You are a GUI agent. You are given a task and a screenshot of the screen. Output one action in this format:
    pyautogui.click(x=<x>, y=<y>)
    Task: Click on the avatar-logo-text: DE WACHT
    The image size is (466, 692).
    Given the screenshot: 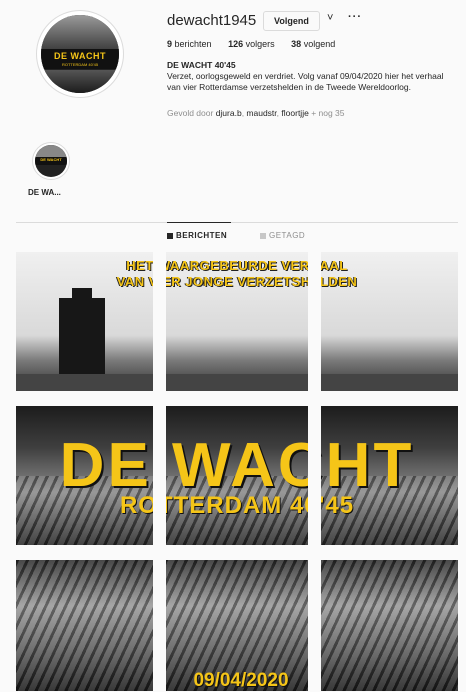 What is the action you would take?
    pyautogui.click(x=80, y=56)
    